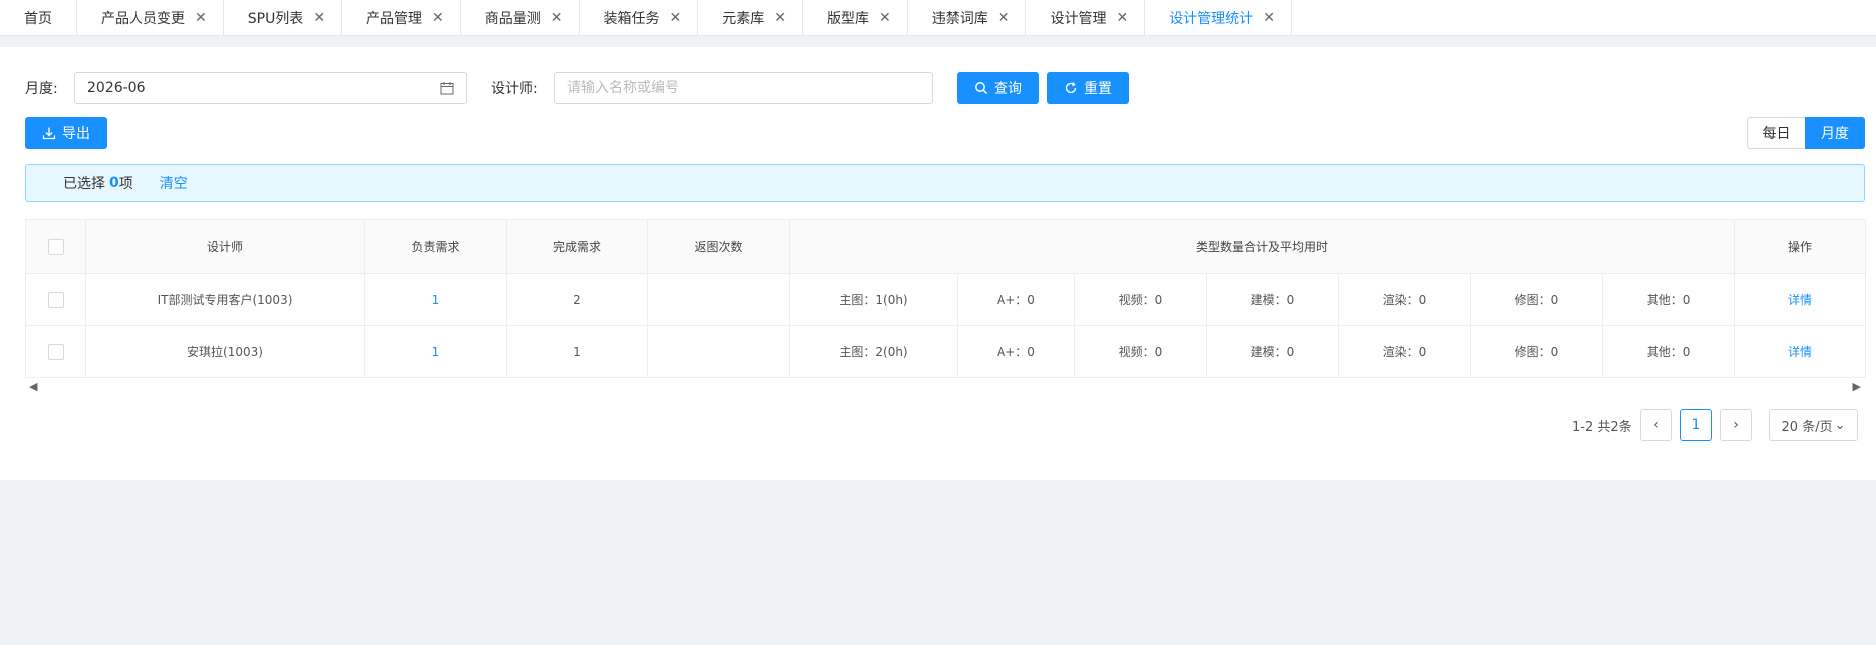 Image resolution: width=1876 pixels, height=645 pixels. I want to click on chevron-down-icon: ⌄, so click(1840, 425).